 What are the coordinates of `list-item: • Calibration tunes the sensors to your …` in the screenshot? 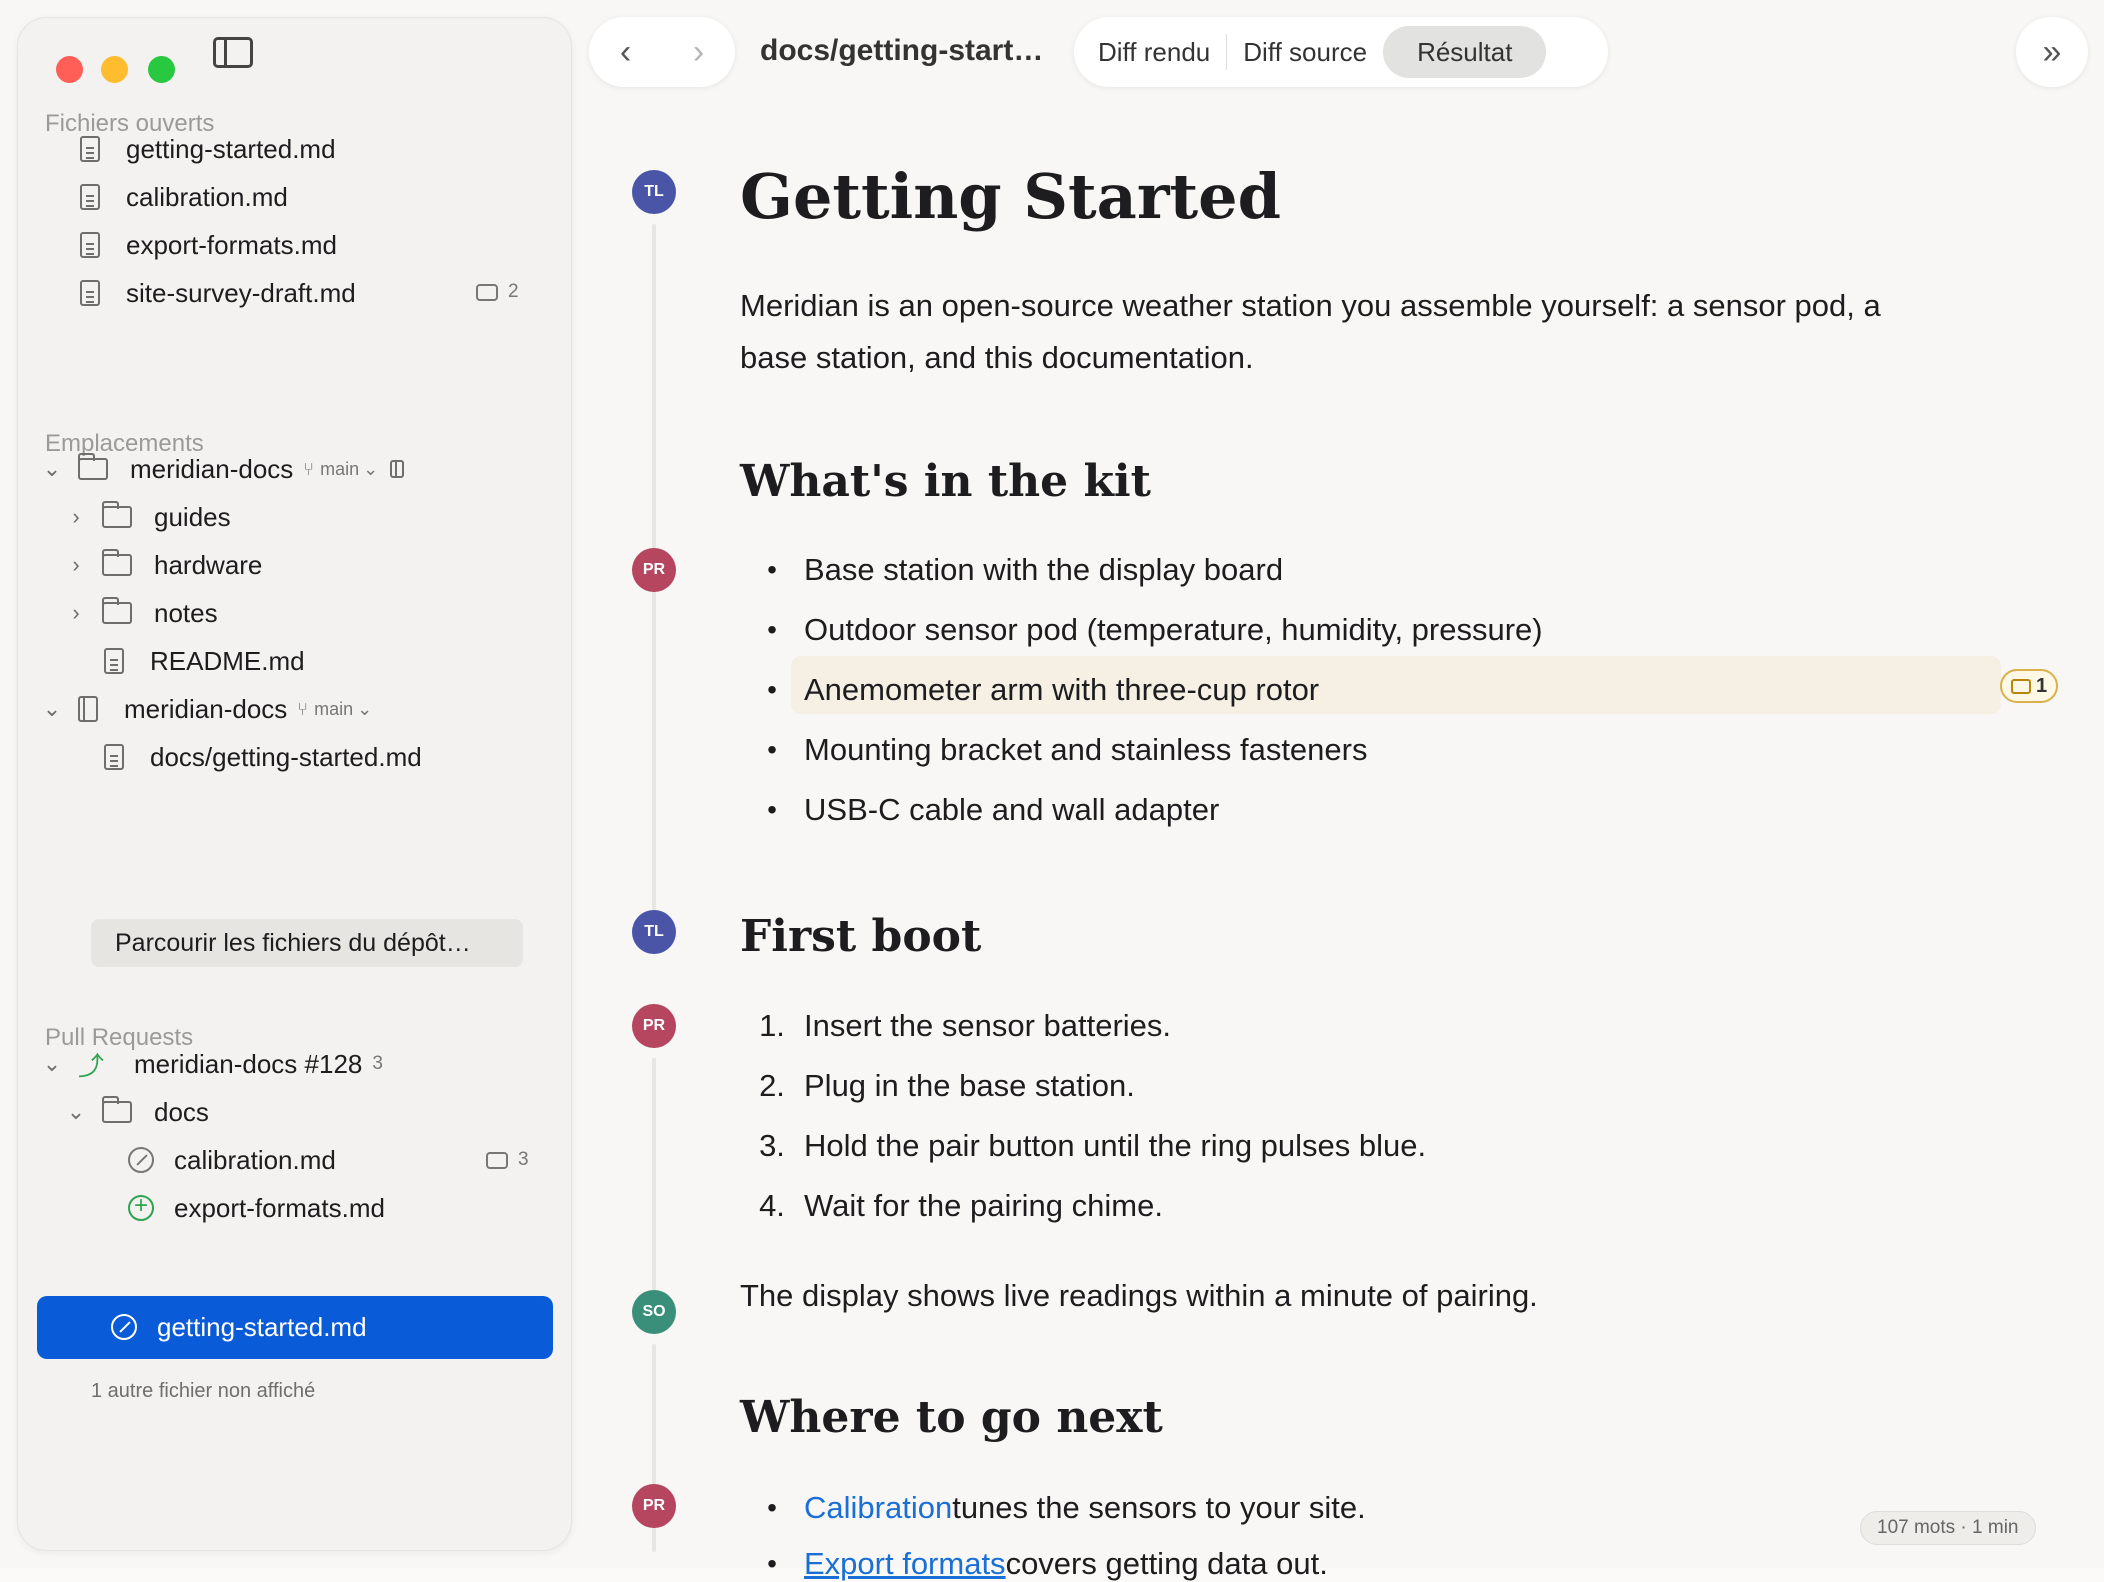 It's located at (1053, 1508).